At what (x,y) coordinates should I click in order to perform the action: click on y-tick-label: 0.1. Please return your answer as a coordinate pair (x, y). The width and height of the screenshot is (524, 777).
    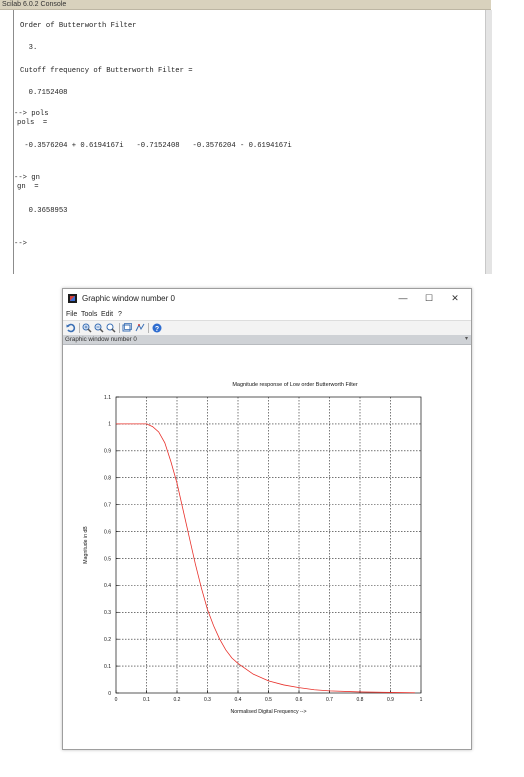
    Looking at the image, I should click on (107, 667).